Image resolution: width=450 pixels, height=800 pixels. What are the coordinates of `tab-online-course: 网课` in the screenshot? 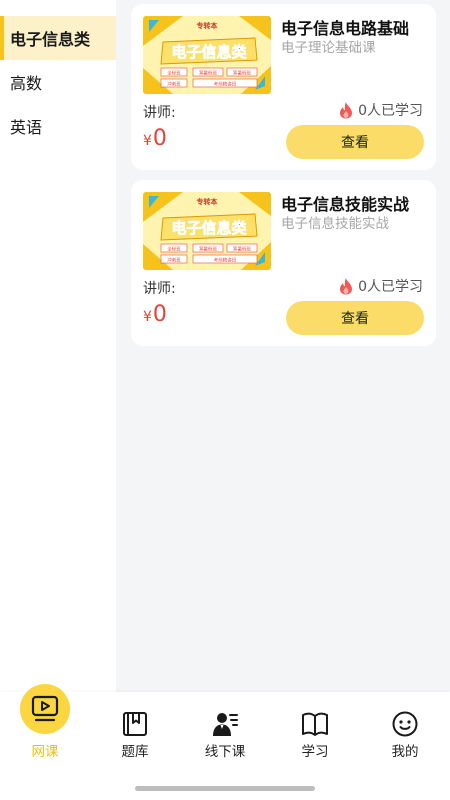 It's located at (45, 724).